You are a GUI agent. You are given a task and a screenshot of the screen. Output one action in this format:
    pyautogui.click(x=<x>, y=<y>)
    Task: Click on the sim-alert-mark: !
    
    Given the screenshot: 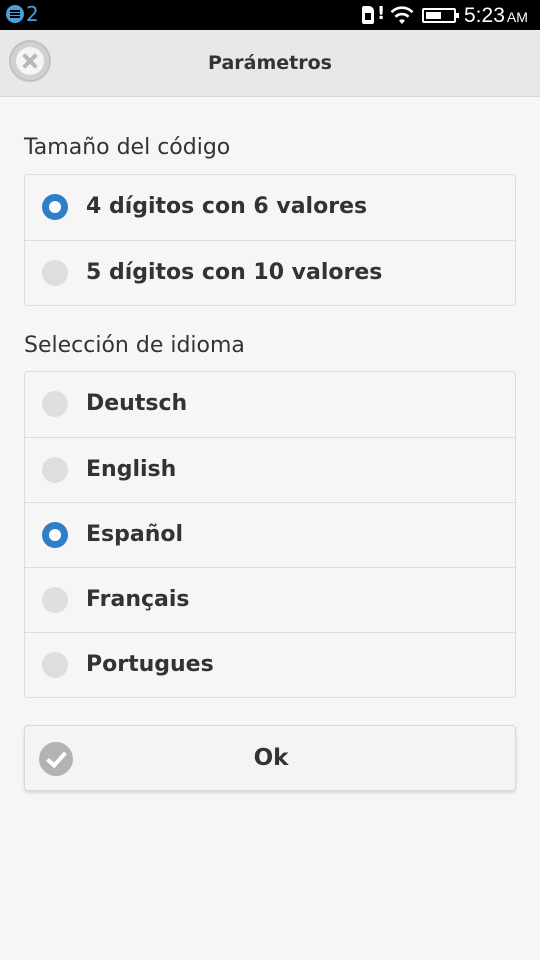 What is the action you would take?
    pyautogui.click(x=381, y=13)
    